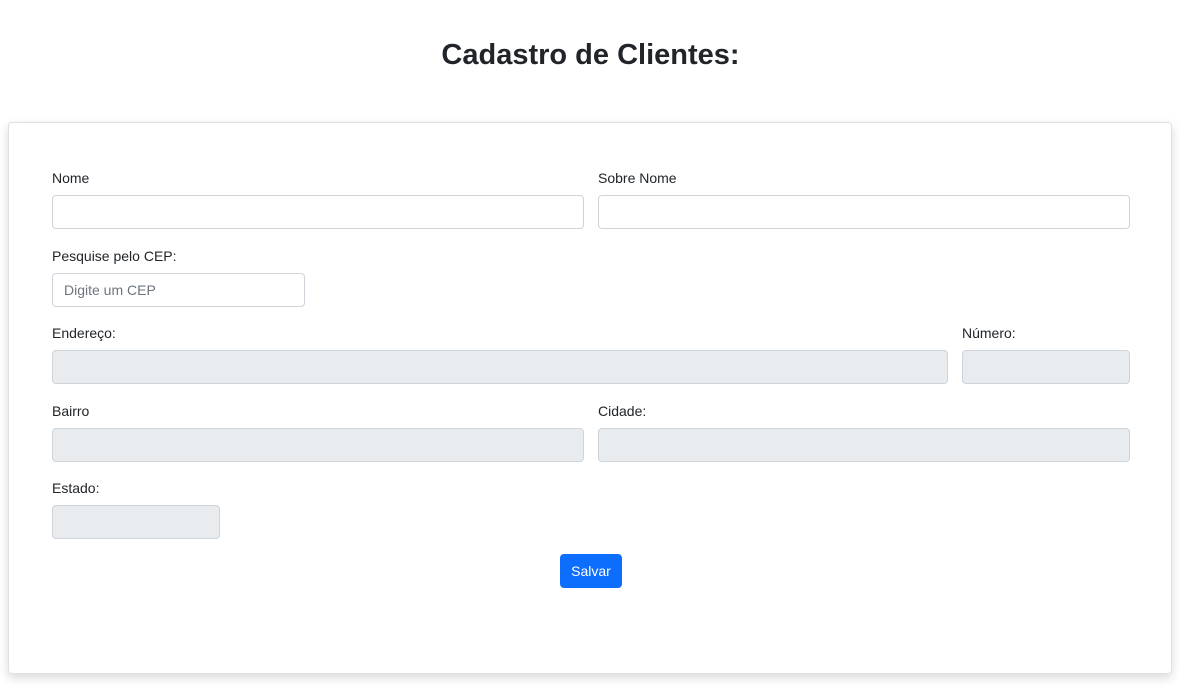 The width and height of the screenshot is (1185, 689). Describe the element at coordinates (71, 411) in the screenshot. I see `bairro-label: Bairro` at that location.